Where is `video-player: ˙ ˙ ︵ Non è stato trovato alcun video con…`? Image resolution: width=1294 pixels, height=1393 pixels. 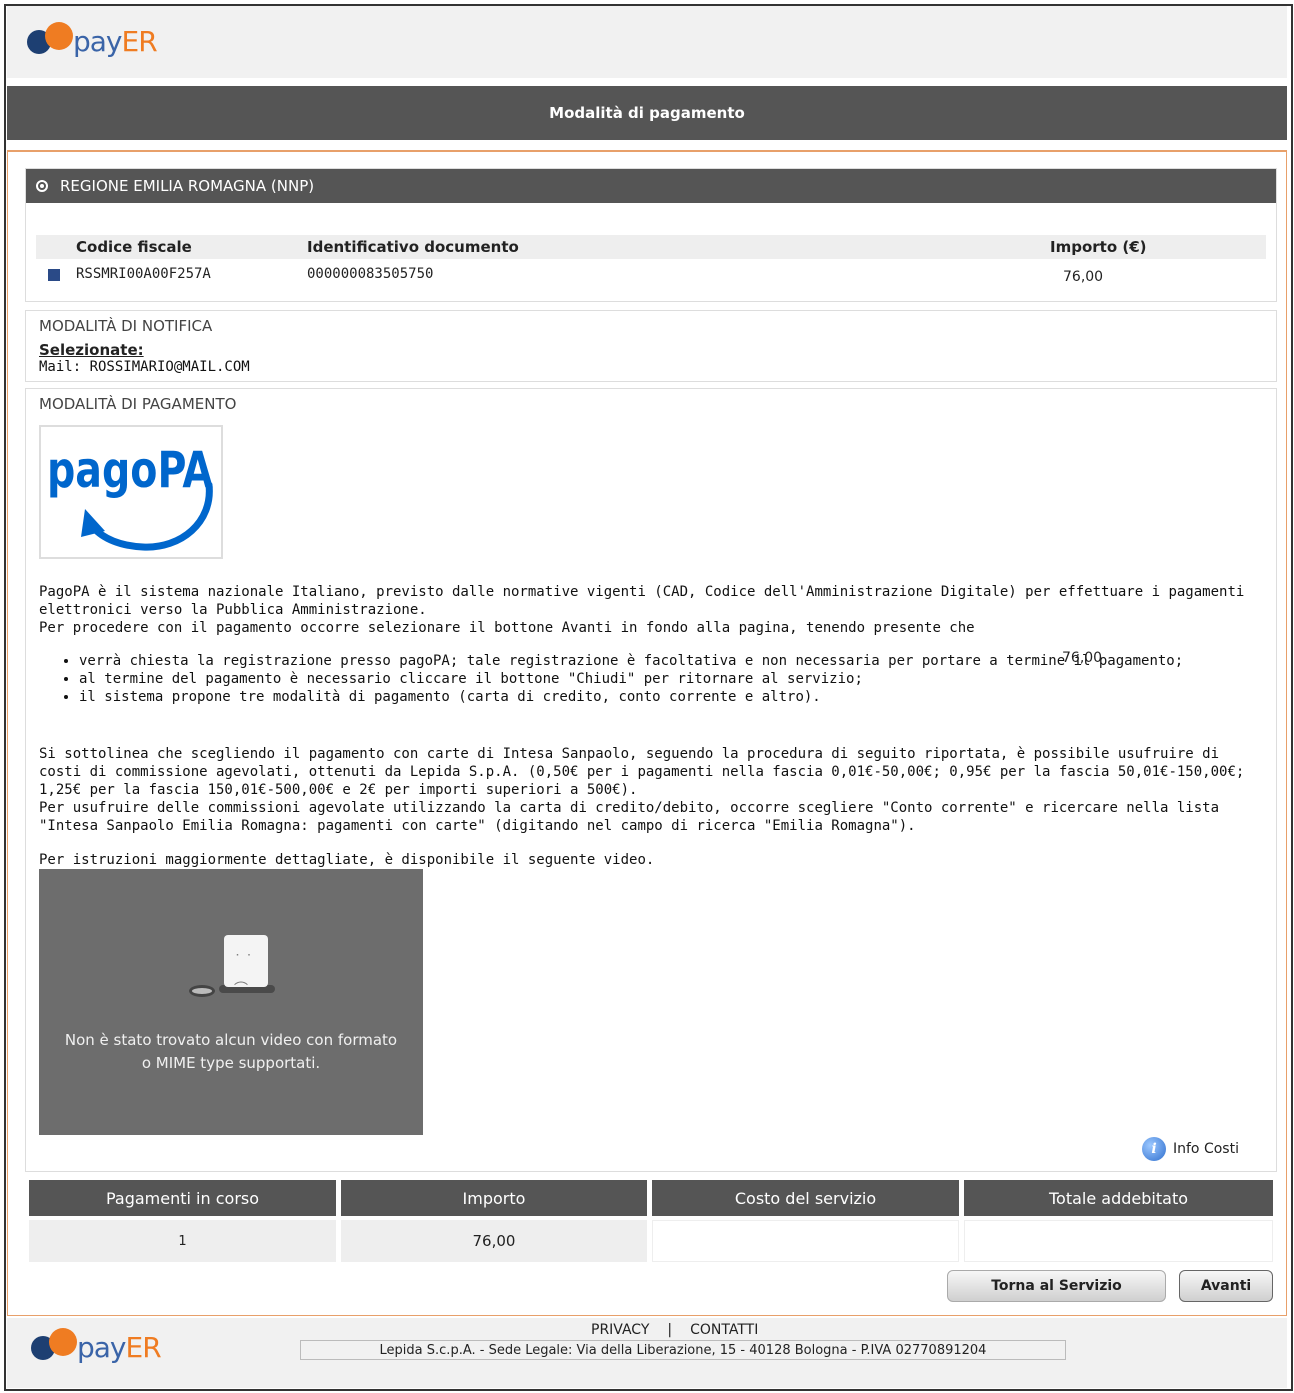
video-player: ˙ ˙ ︵ Non è stato trovato alcun video con… is located at coordinates (231, 1002).